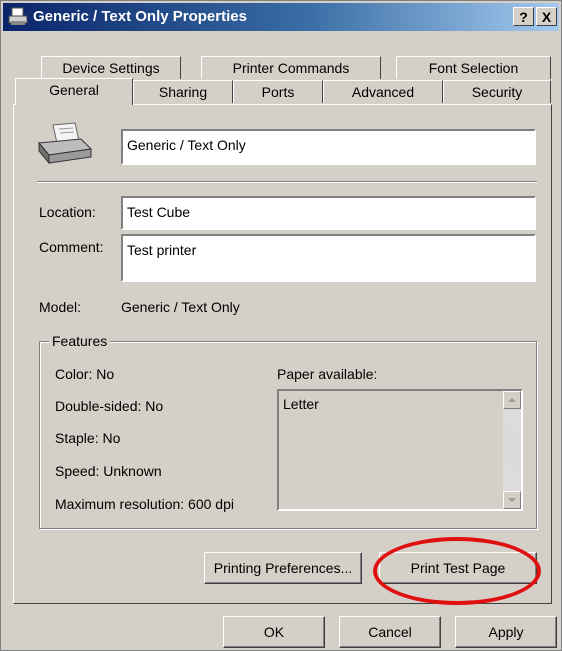 Image resolution: width=562 pixels, height=651 pixels. Describe the element at coordinates (274, 632) in the screenshot. I see `ok-button: OK` at that location.